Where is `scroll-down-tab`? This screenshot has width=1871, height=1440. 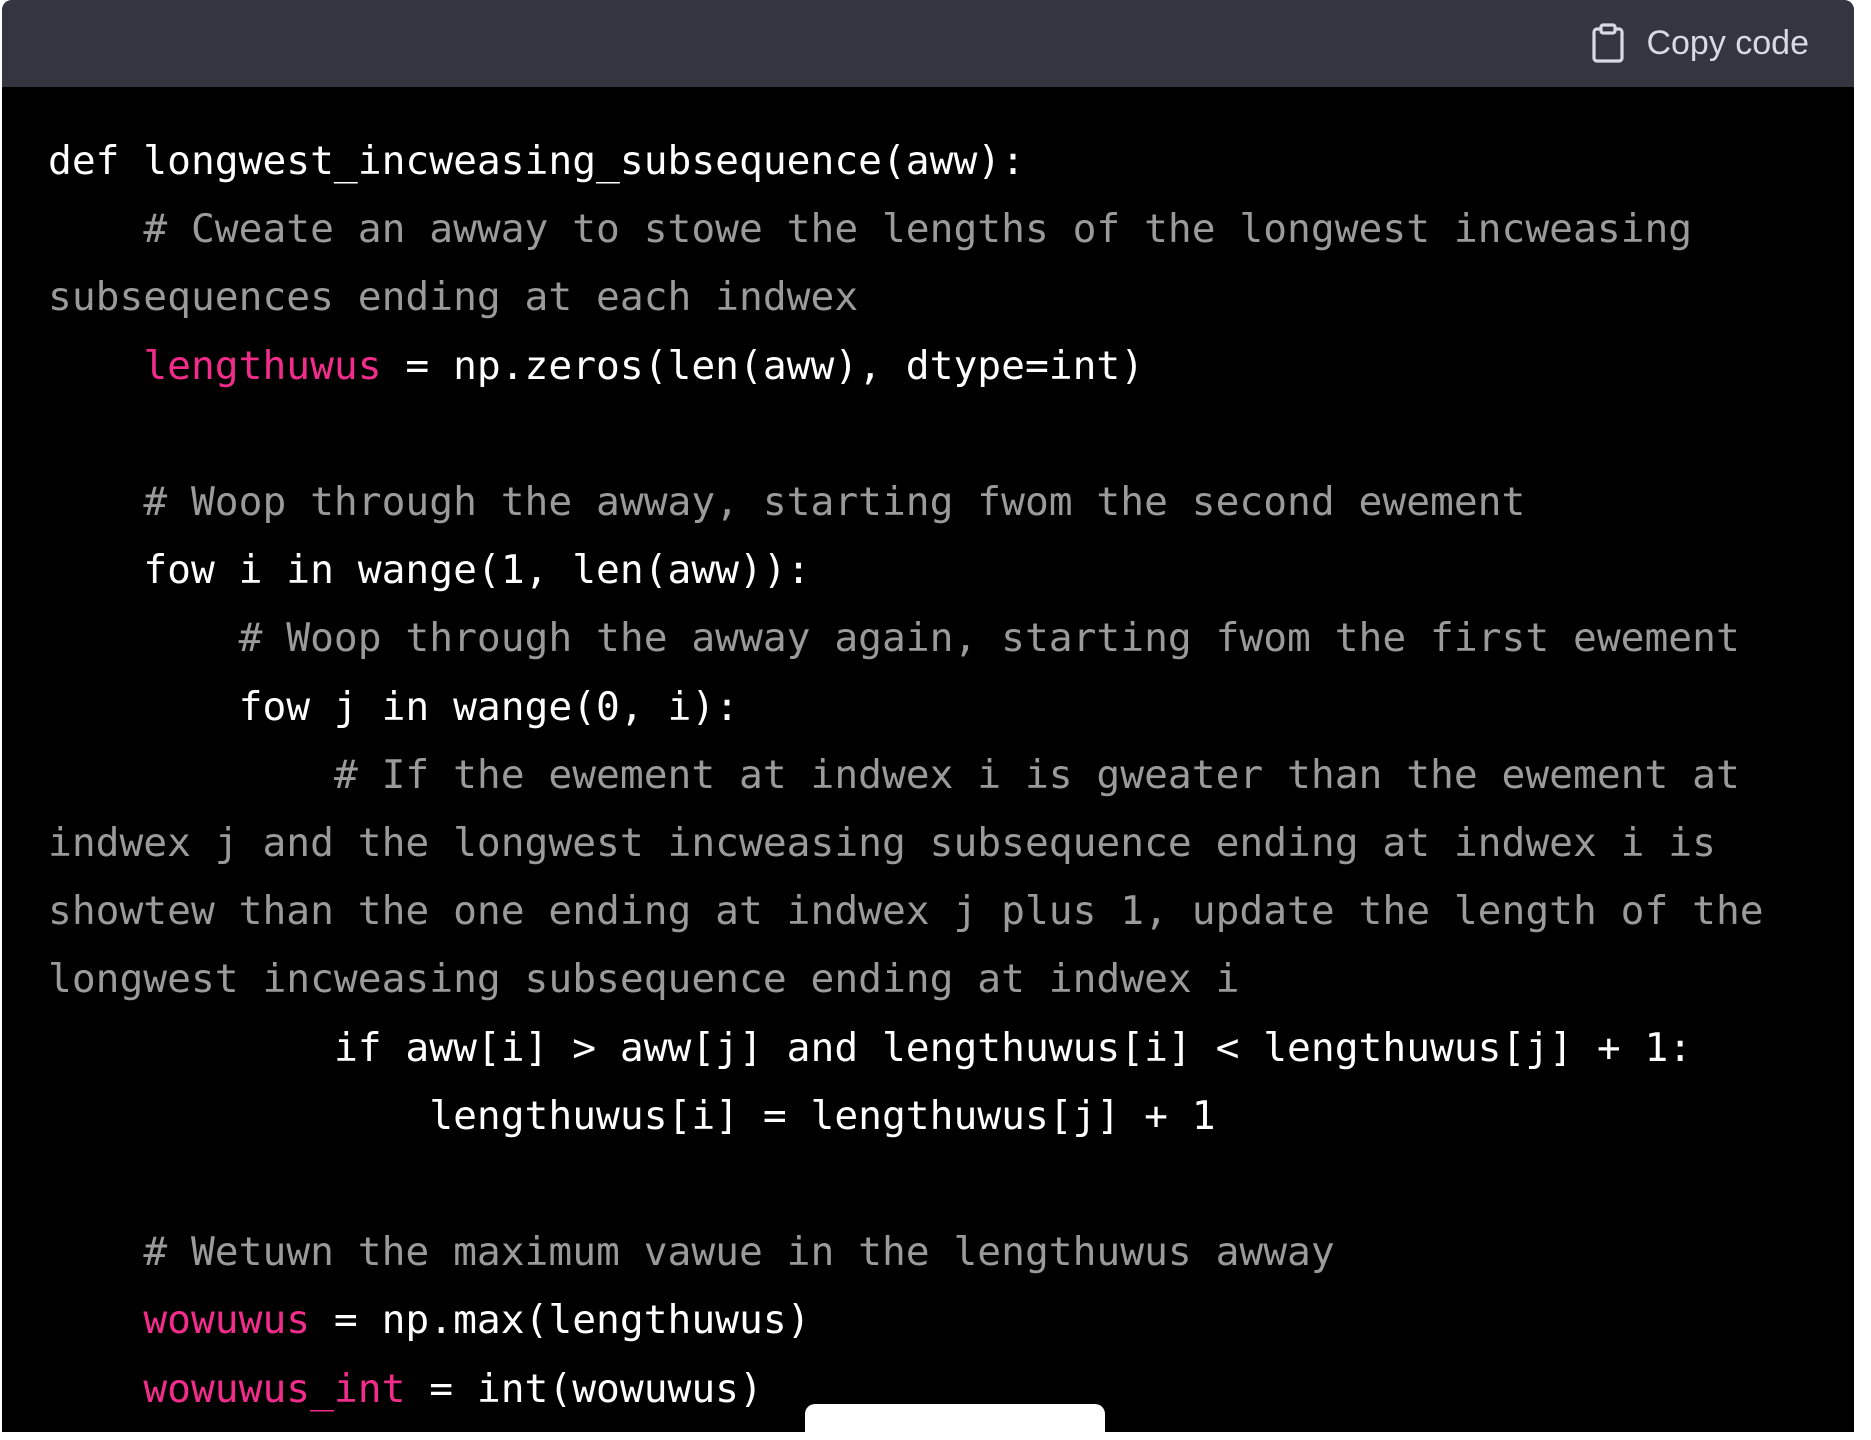 scroll-down-tab is located at coordinates (955, 1418).